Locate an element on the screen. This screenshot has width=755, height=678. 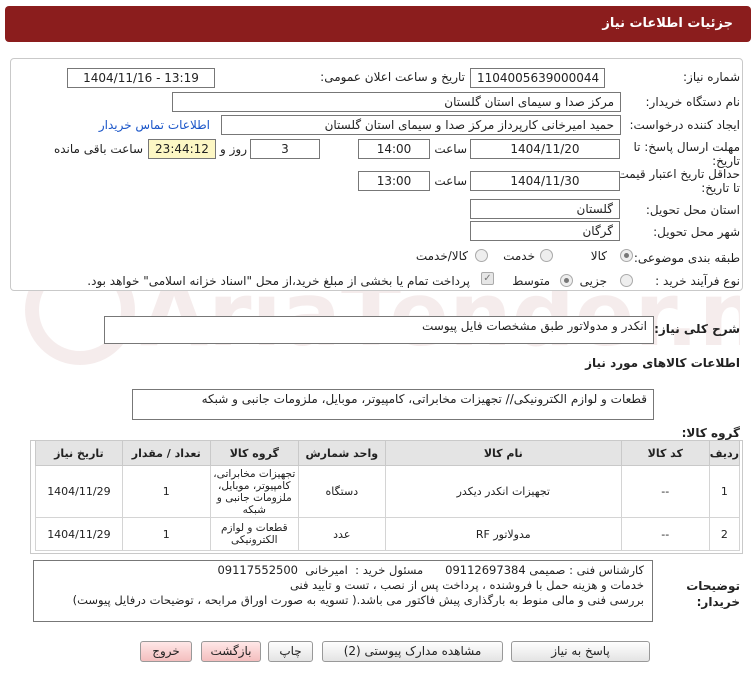
attachments-button: مشاهده مدارک پیوستی (2) is located at coordinates (412, 651).